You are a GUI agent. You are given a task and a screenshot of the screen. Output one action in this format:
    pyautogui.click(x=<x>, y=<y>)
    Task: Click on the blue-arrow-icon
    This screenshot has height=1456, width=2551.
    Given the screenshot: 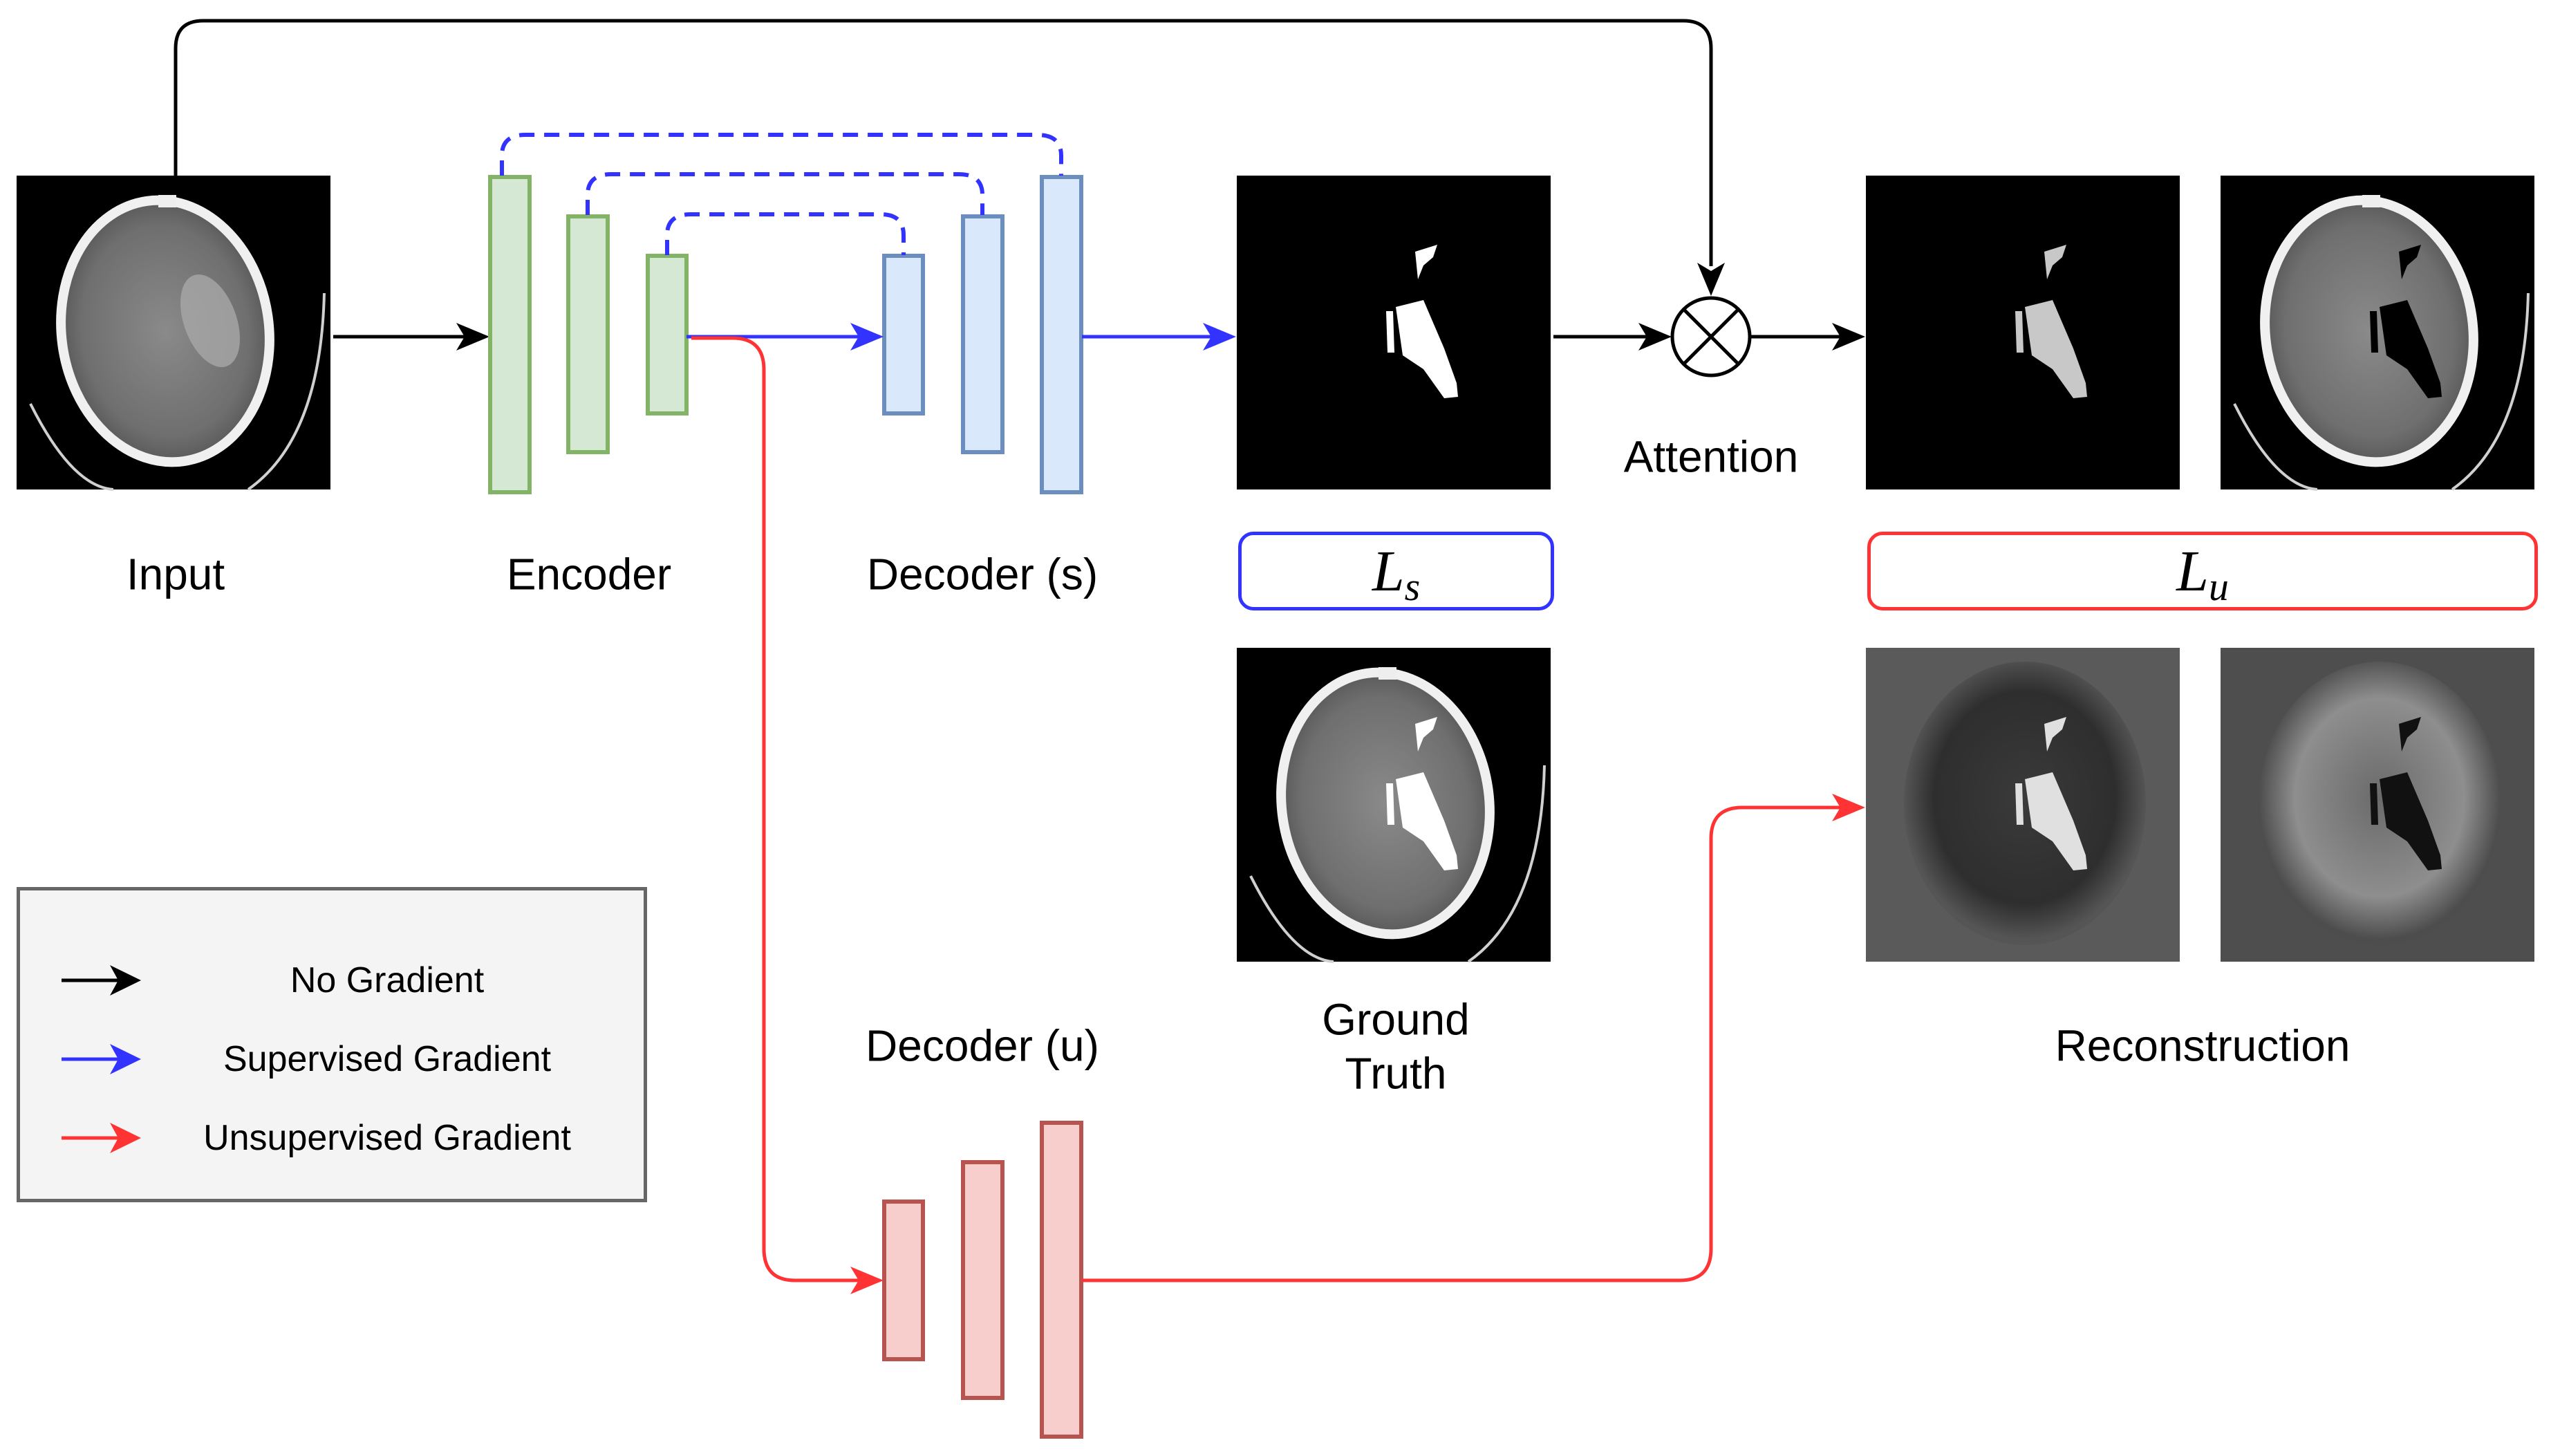 What is the action you would take?
    pyautogui.click(x=101, y=1059)
    